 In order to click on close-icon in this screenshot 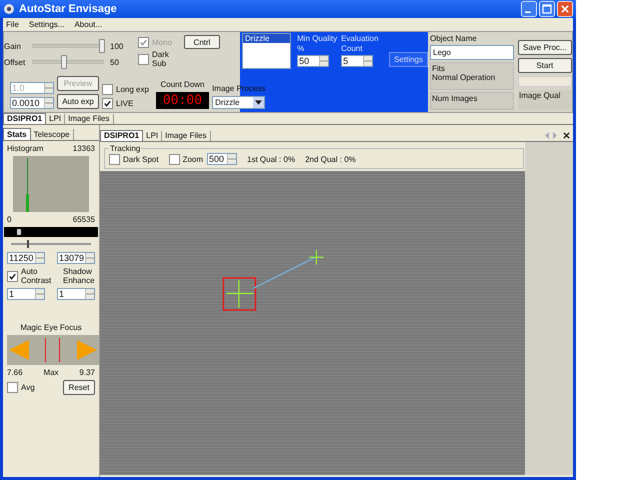, I will do `click(566, 135)`.